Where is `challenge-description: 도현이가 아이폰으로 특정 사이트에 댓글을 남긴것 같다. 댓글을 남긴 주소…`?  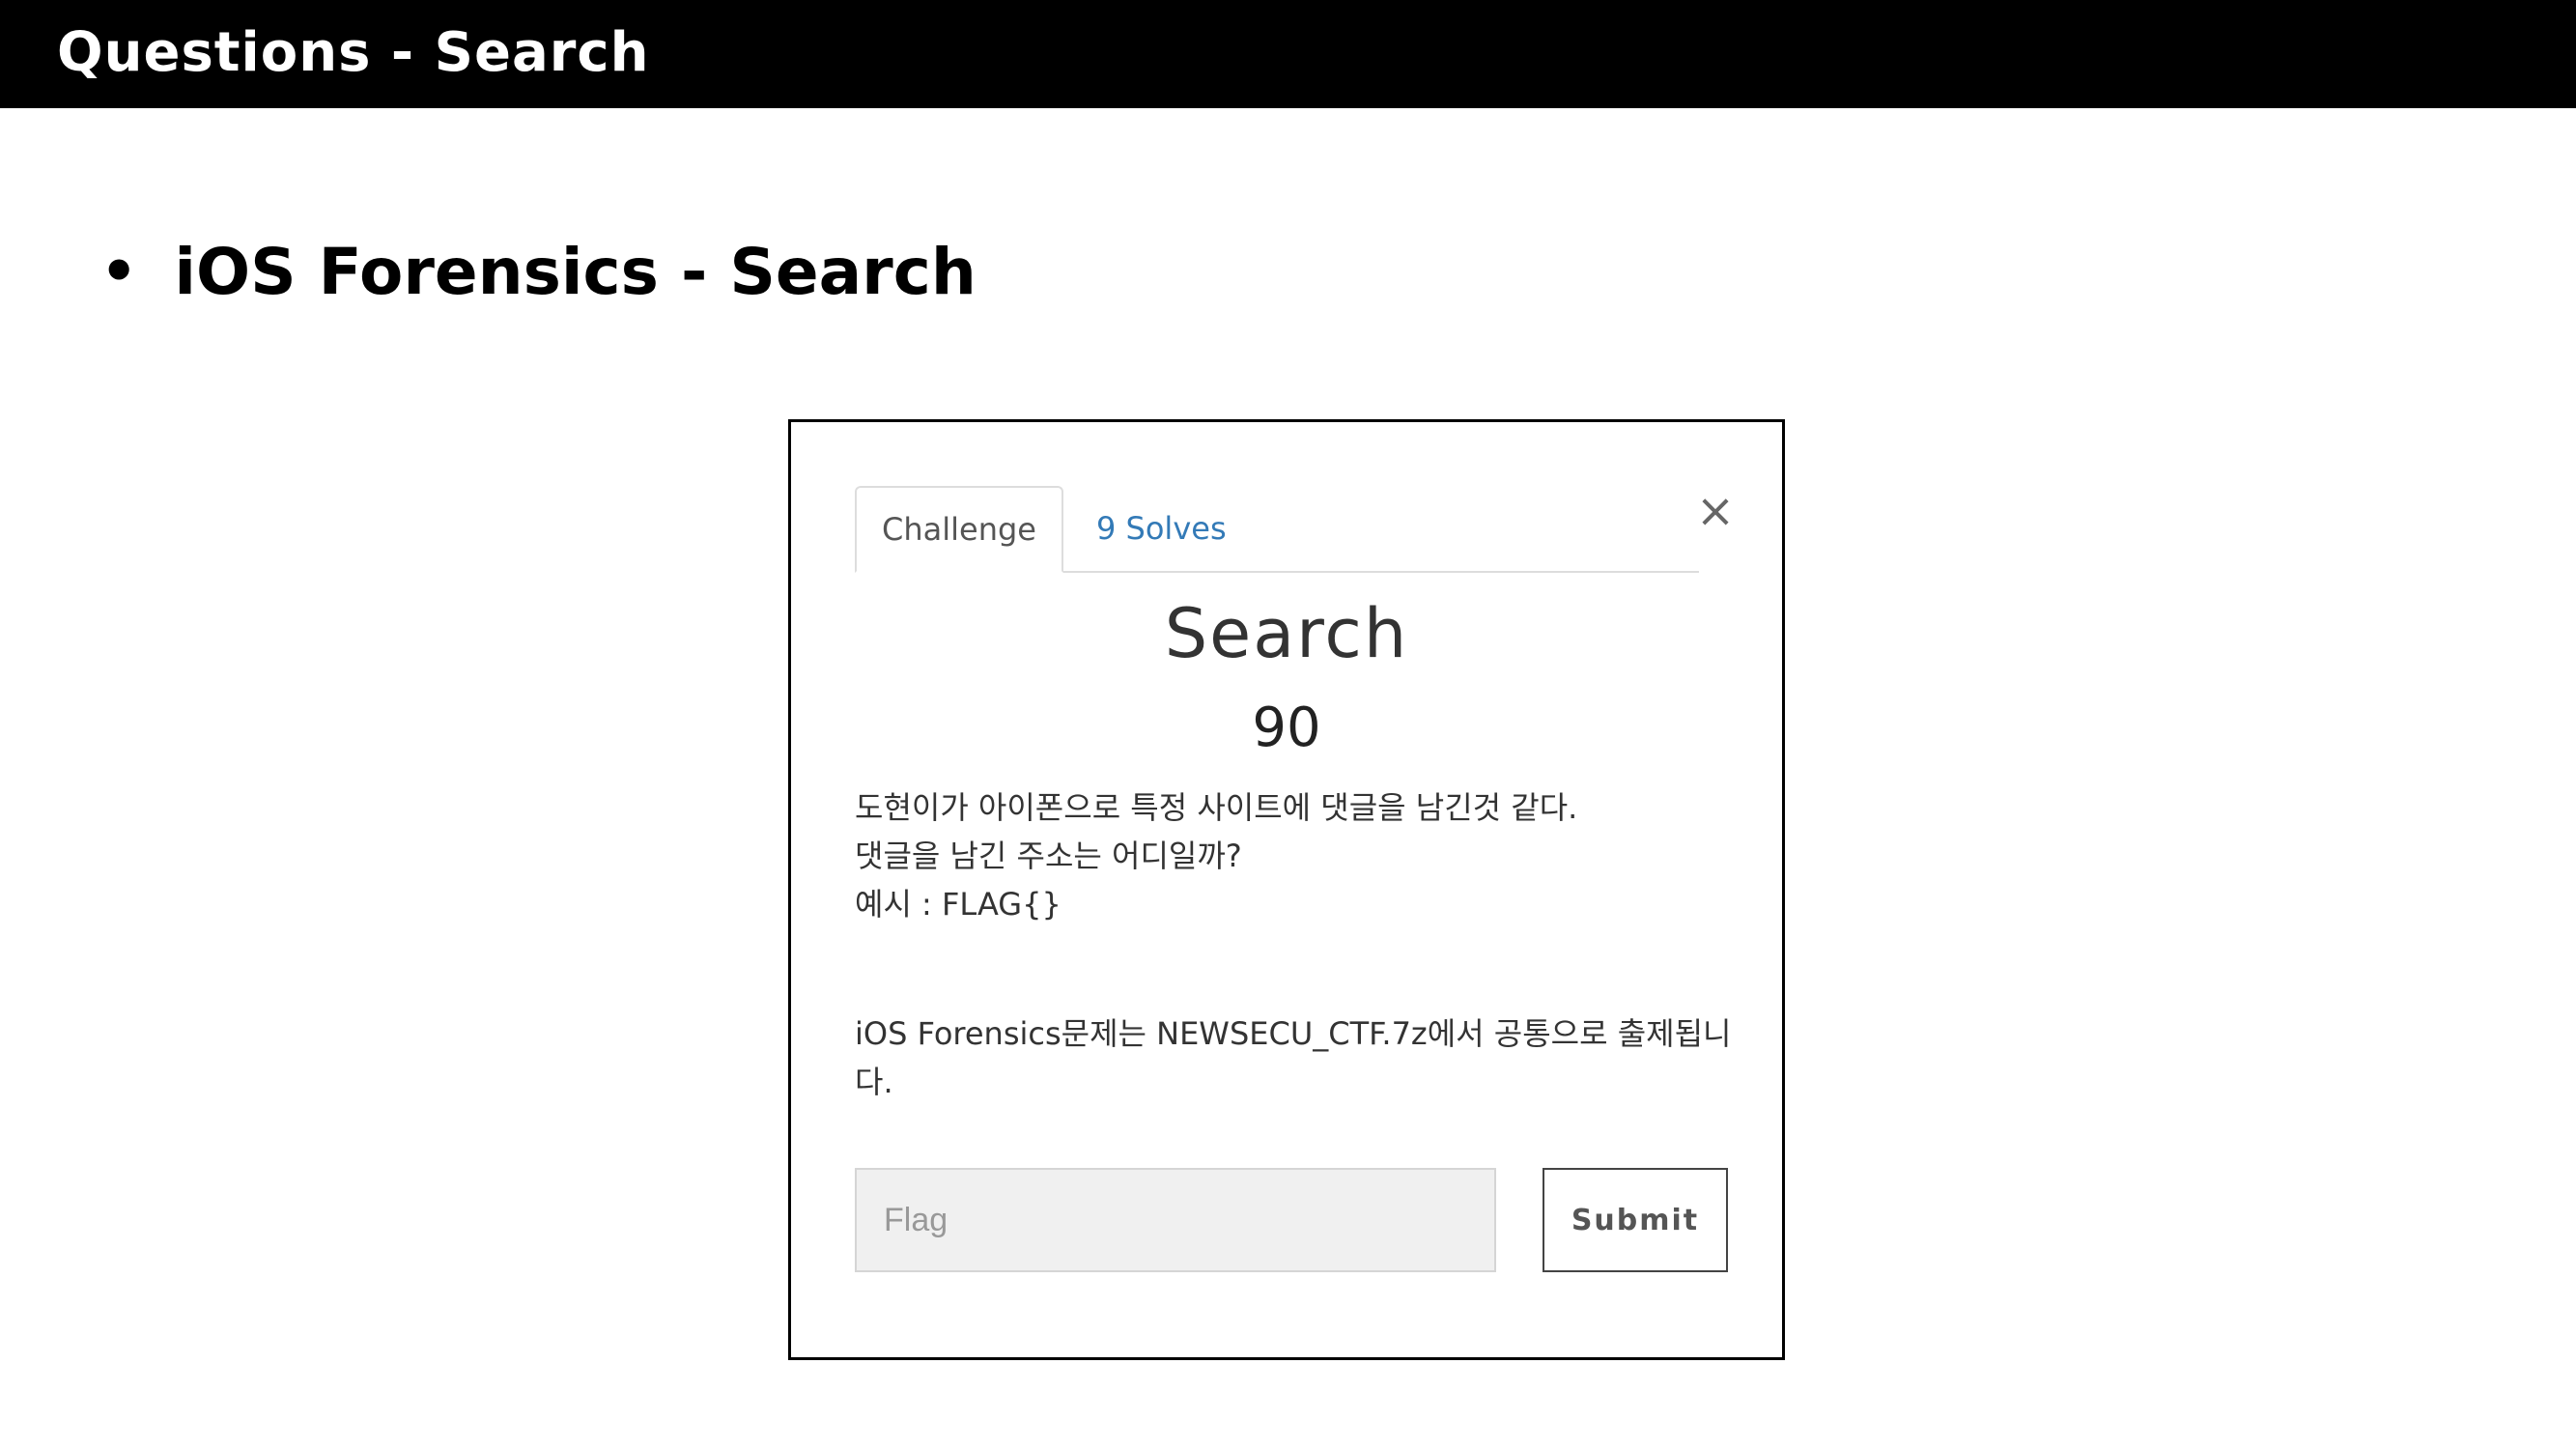 challenge-description: 도현이가 아이폰으로 특정 사이트에 댓글을 남긴것 같다. 댓글을 남긴 주소… is located at coordinates (1299, 944).